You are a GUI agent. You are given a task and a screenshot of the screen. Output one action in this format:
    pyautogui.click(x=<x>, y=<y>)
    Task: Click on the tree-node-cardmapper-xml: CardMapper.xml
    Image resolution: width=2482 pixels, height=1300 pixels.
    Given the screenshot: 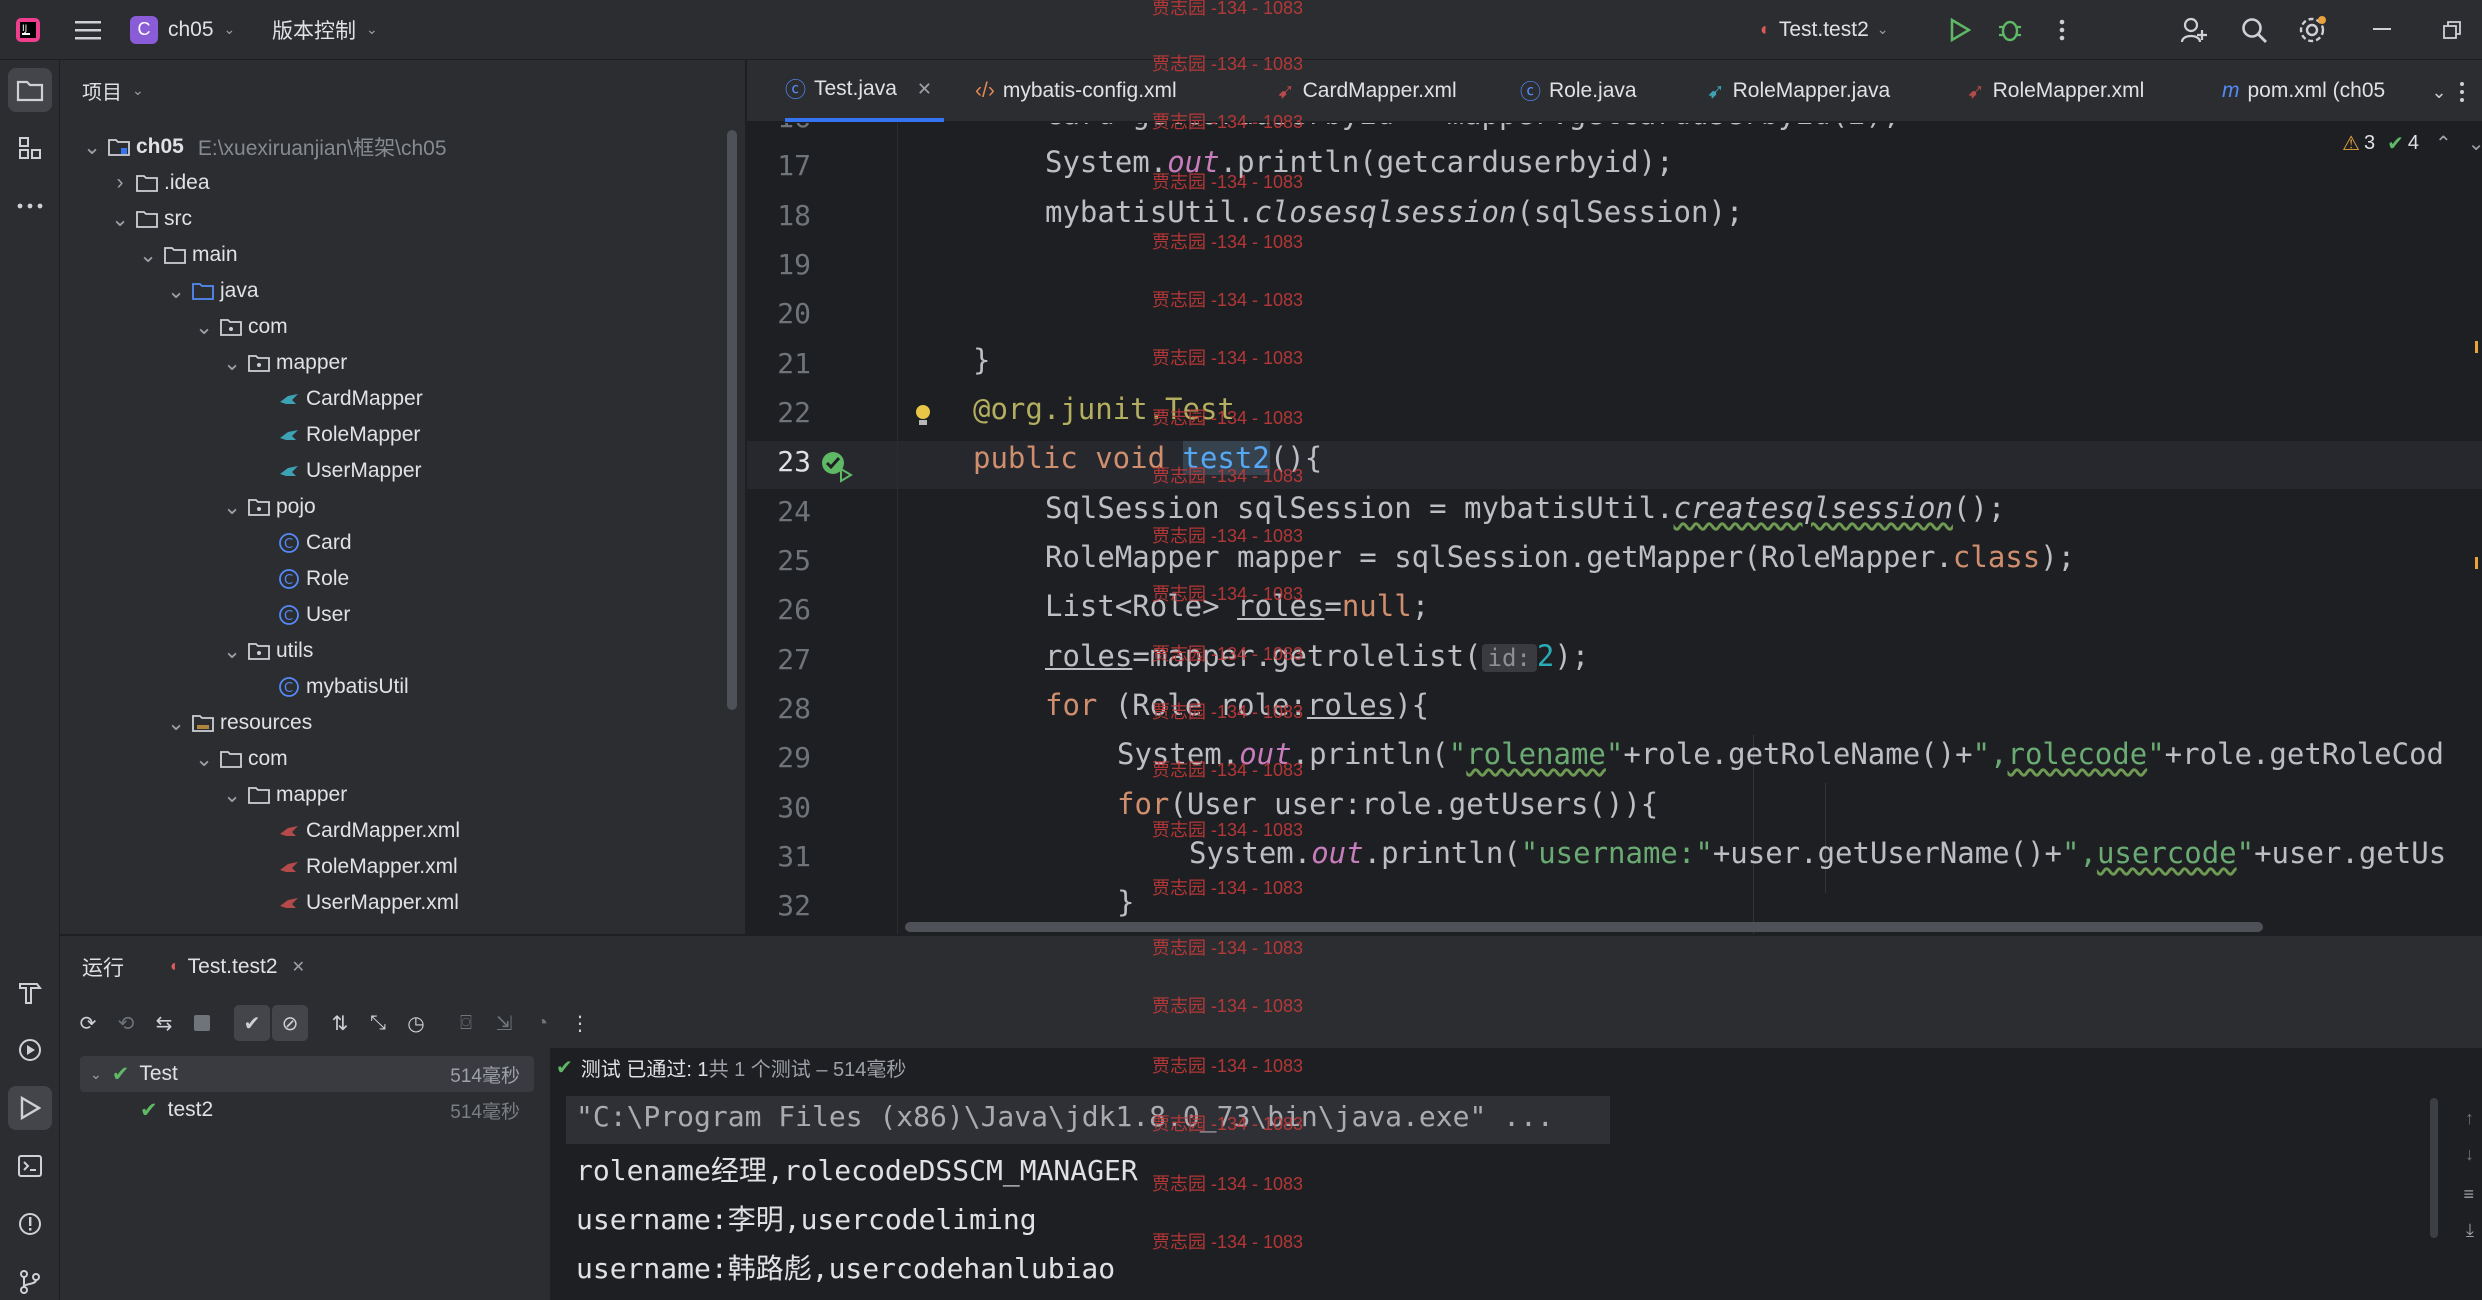 What is the action you would take?
    pyautogui.click(x=369, y=831)
    